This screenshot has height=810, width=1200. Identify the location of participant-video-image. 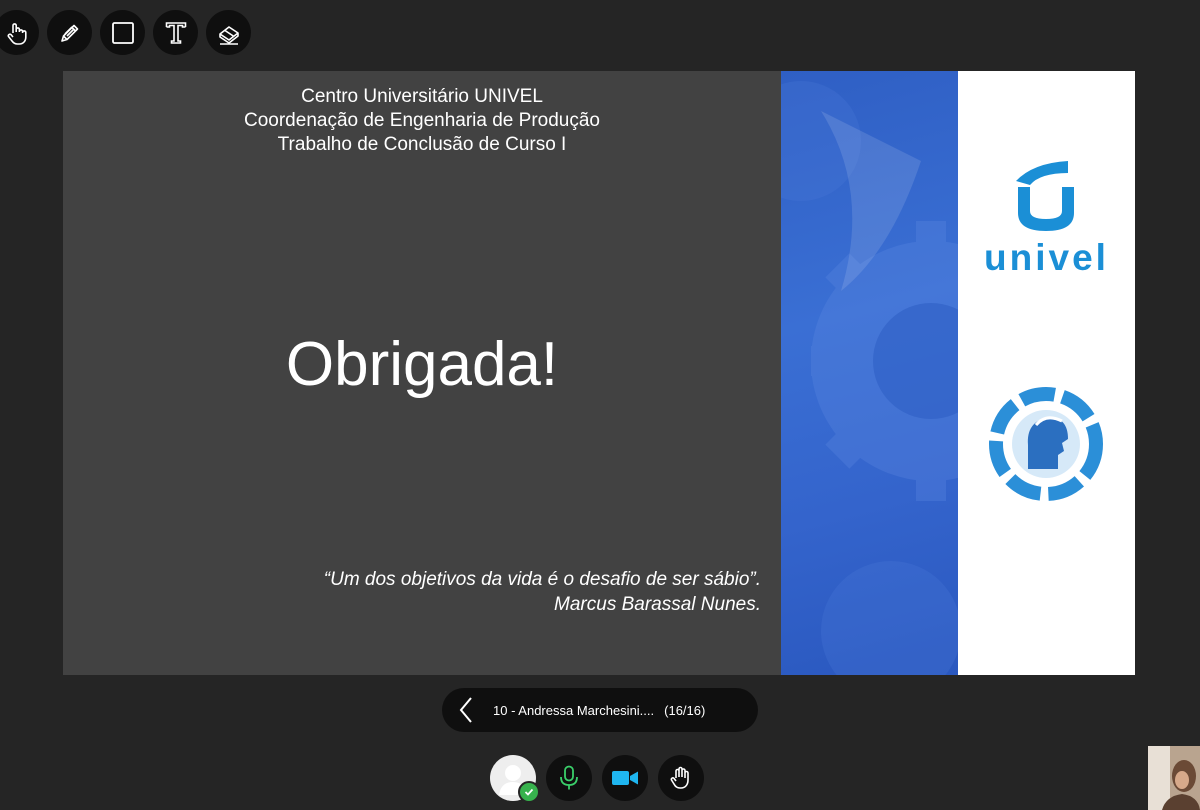
(1174, 778).